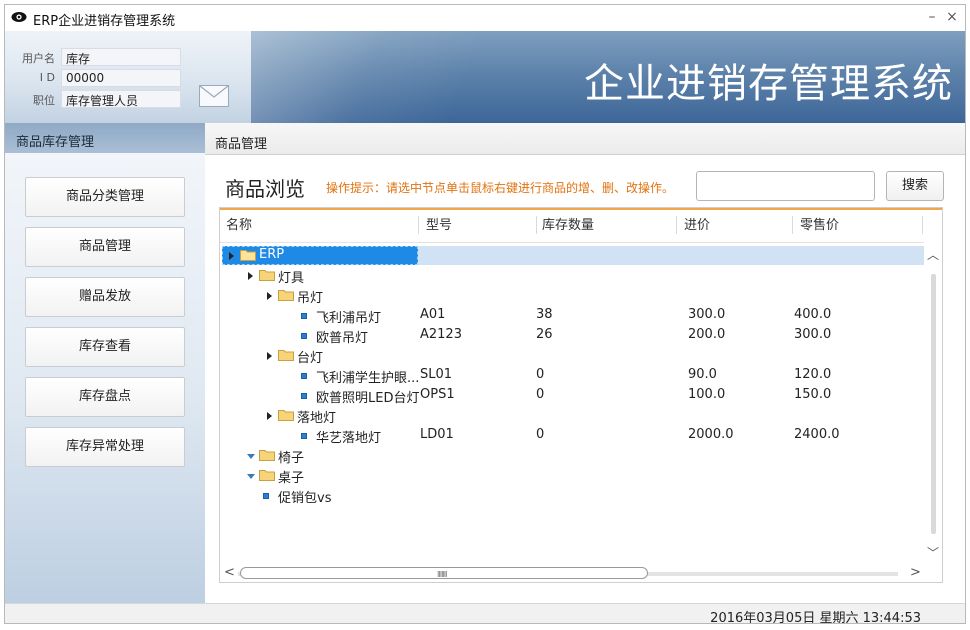 The height and width of the screenshot is (630, 970). I want to click on vertical-scrollbar: ︿ ﹀, so click(933, 404).